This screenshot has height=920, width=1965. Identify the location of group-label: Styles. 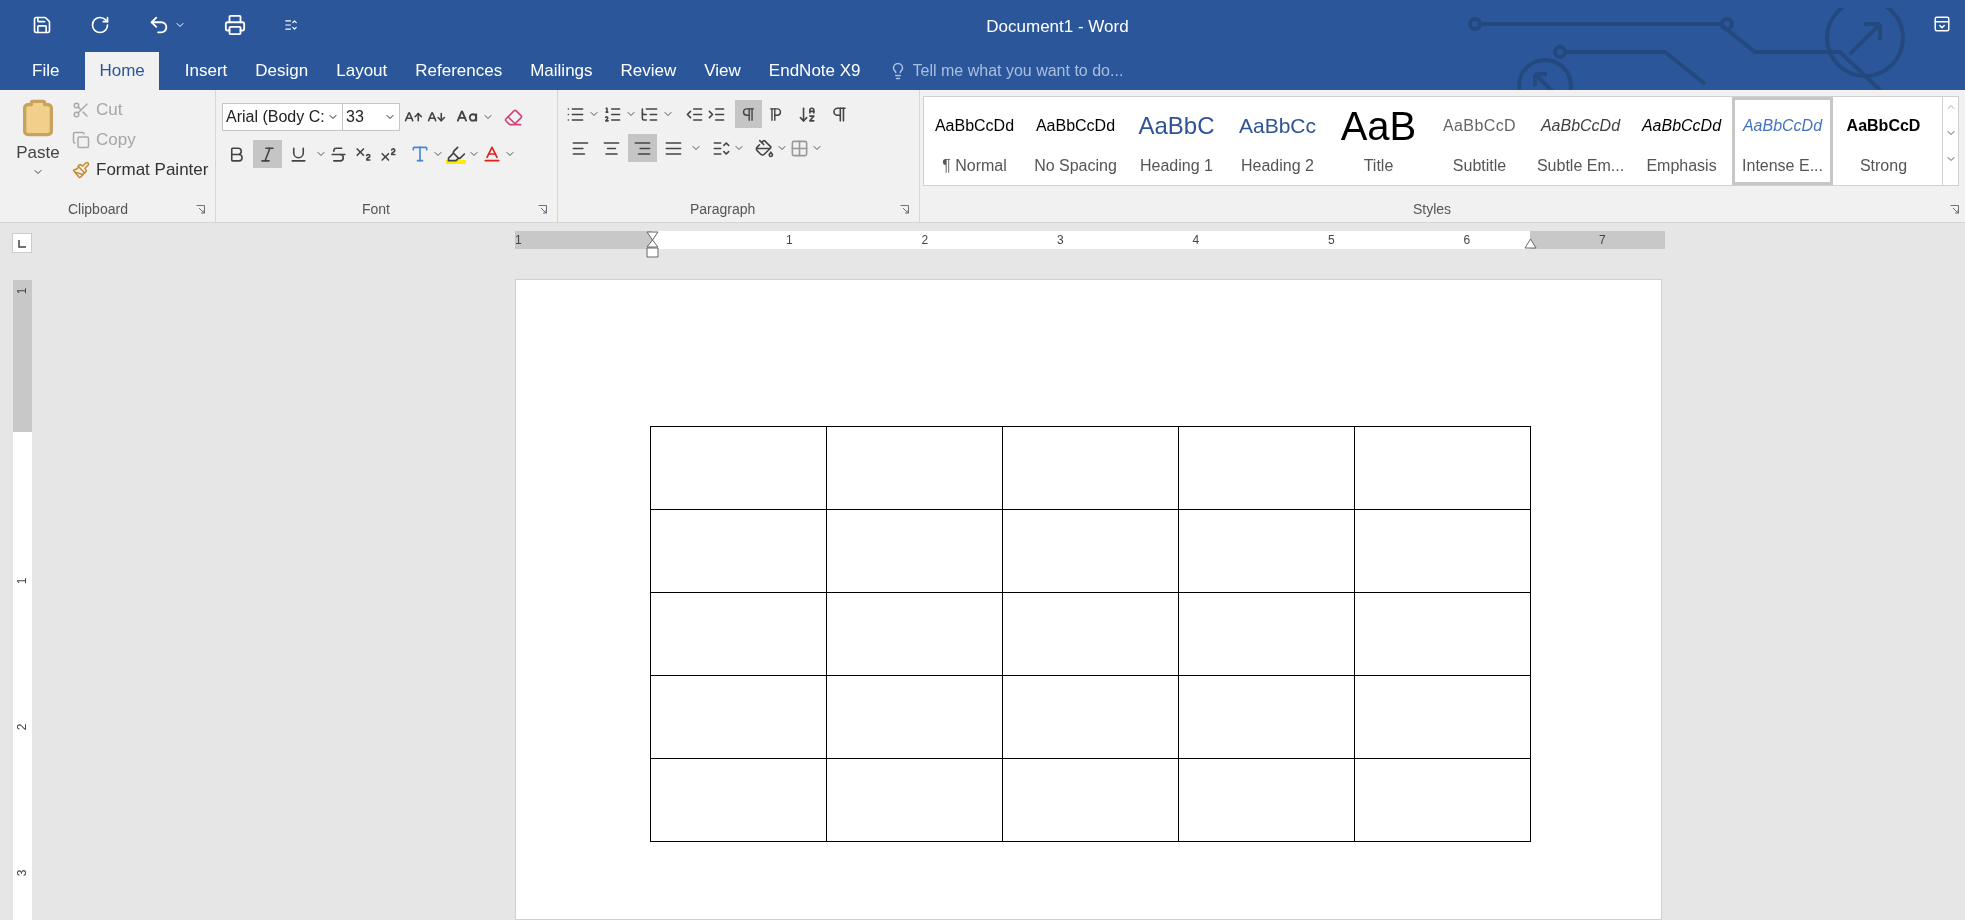
(1432, 209).